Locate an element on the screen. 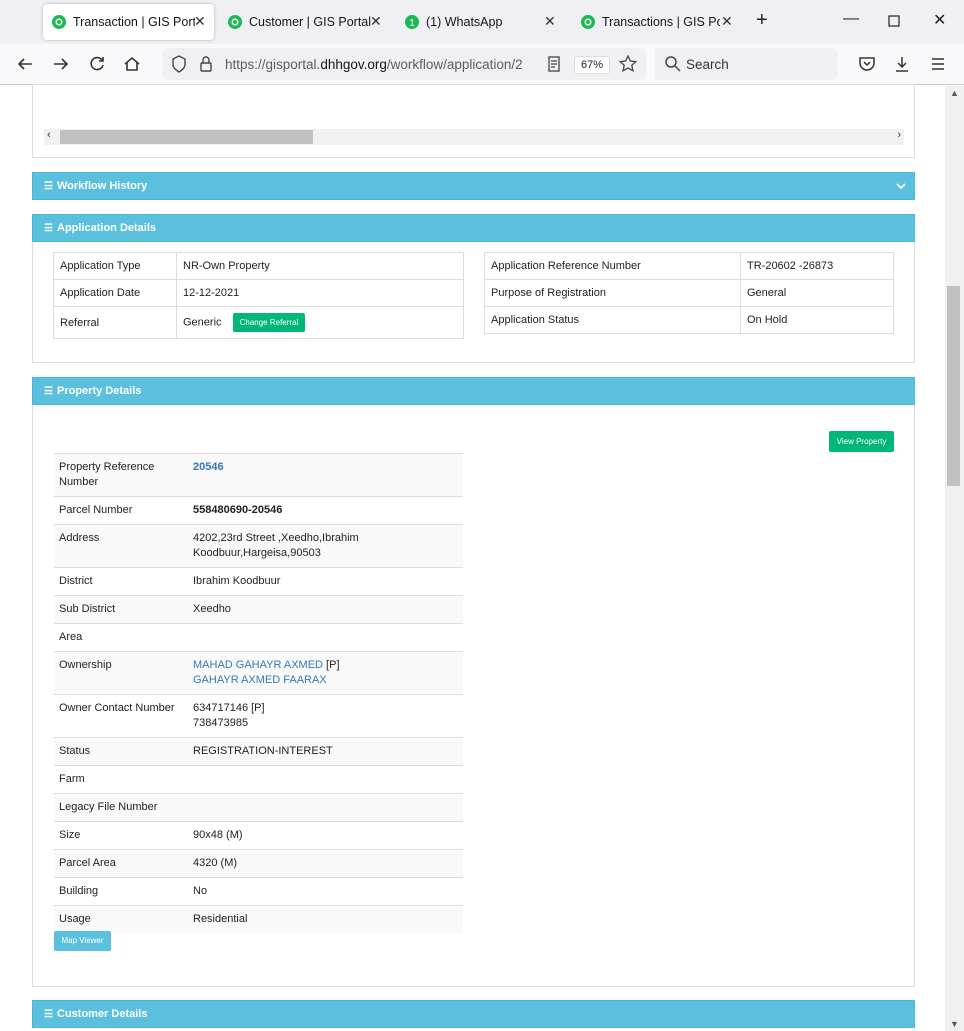 The height and width of the screenshot is (1031, 964). tab-title: (1) WhatsApp is located at coordinates (464, 22).